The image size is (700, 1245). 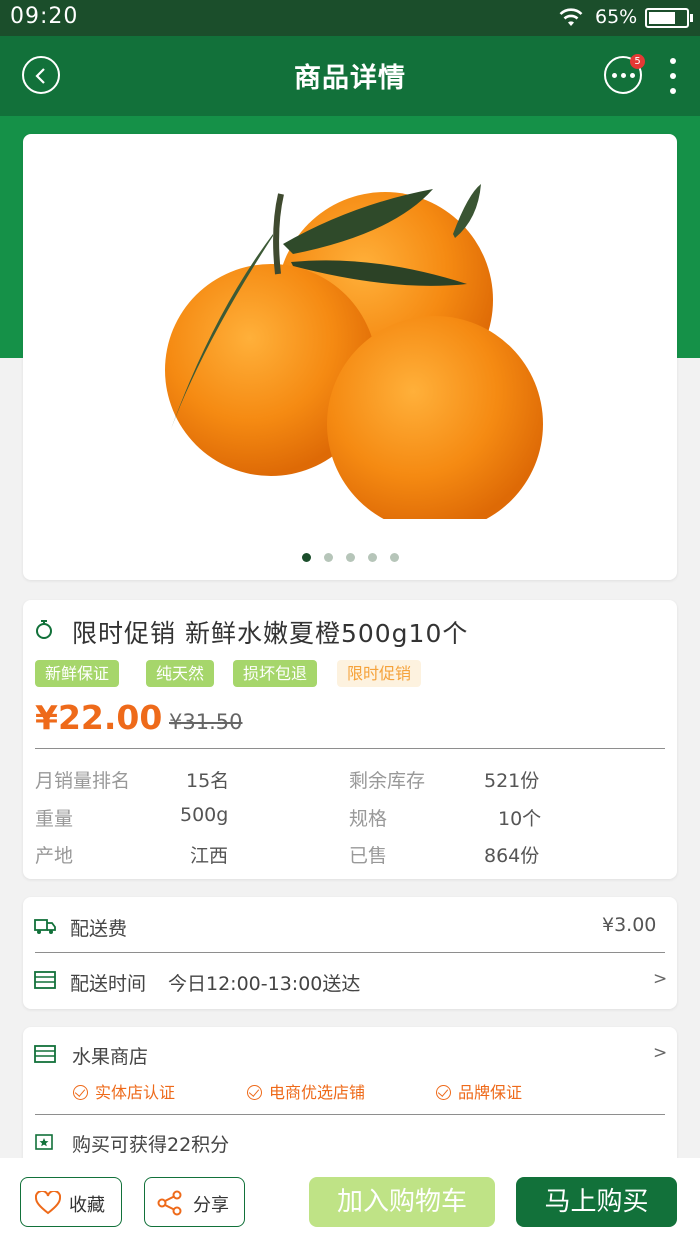 I want to click on status-bar: 09:20 65%, so click(x=350, y=18).